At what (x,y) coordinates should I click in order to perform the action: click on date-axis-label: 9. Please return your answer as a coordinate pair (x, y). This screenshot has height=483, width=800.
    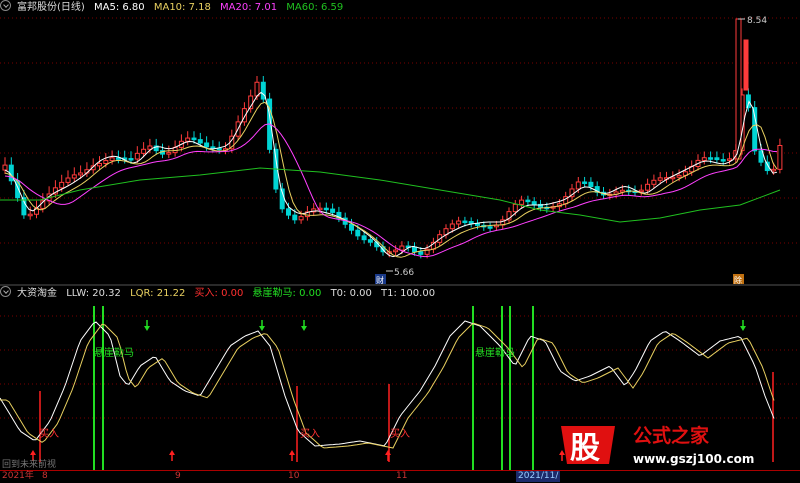
    Looking at the image, I should click on (178, 476).